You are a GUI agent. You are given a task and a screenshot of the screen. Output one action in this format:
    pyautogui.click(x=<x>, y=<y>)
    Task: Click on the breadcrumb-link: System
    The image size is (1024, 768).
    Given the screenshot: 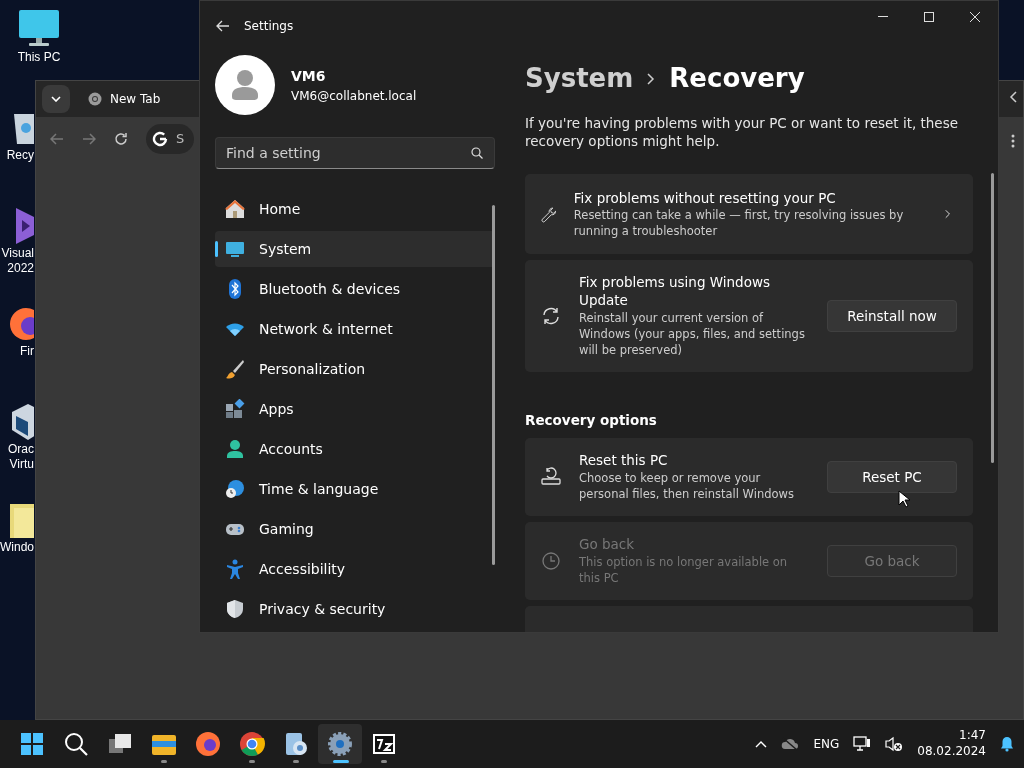 What is the action you would take?
    pyautogui.click(x=579, y=78)
    